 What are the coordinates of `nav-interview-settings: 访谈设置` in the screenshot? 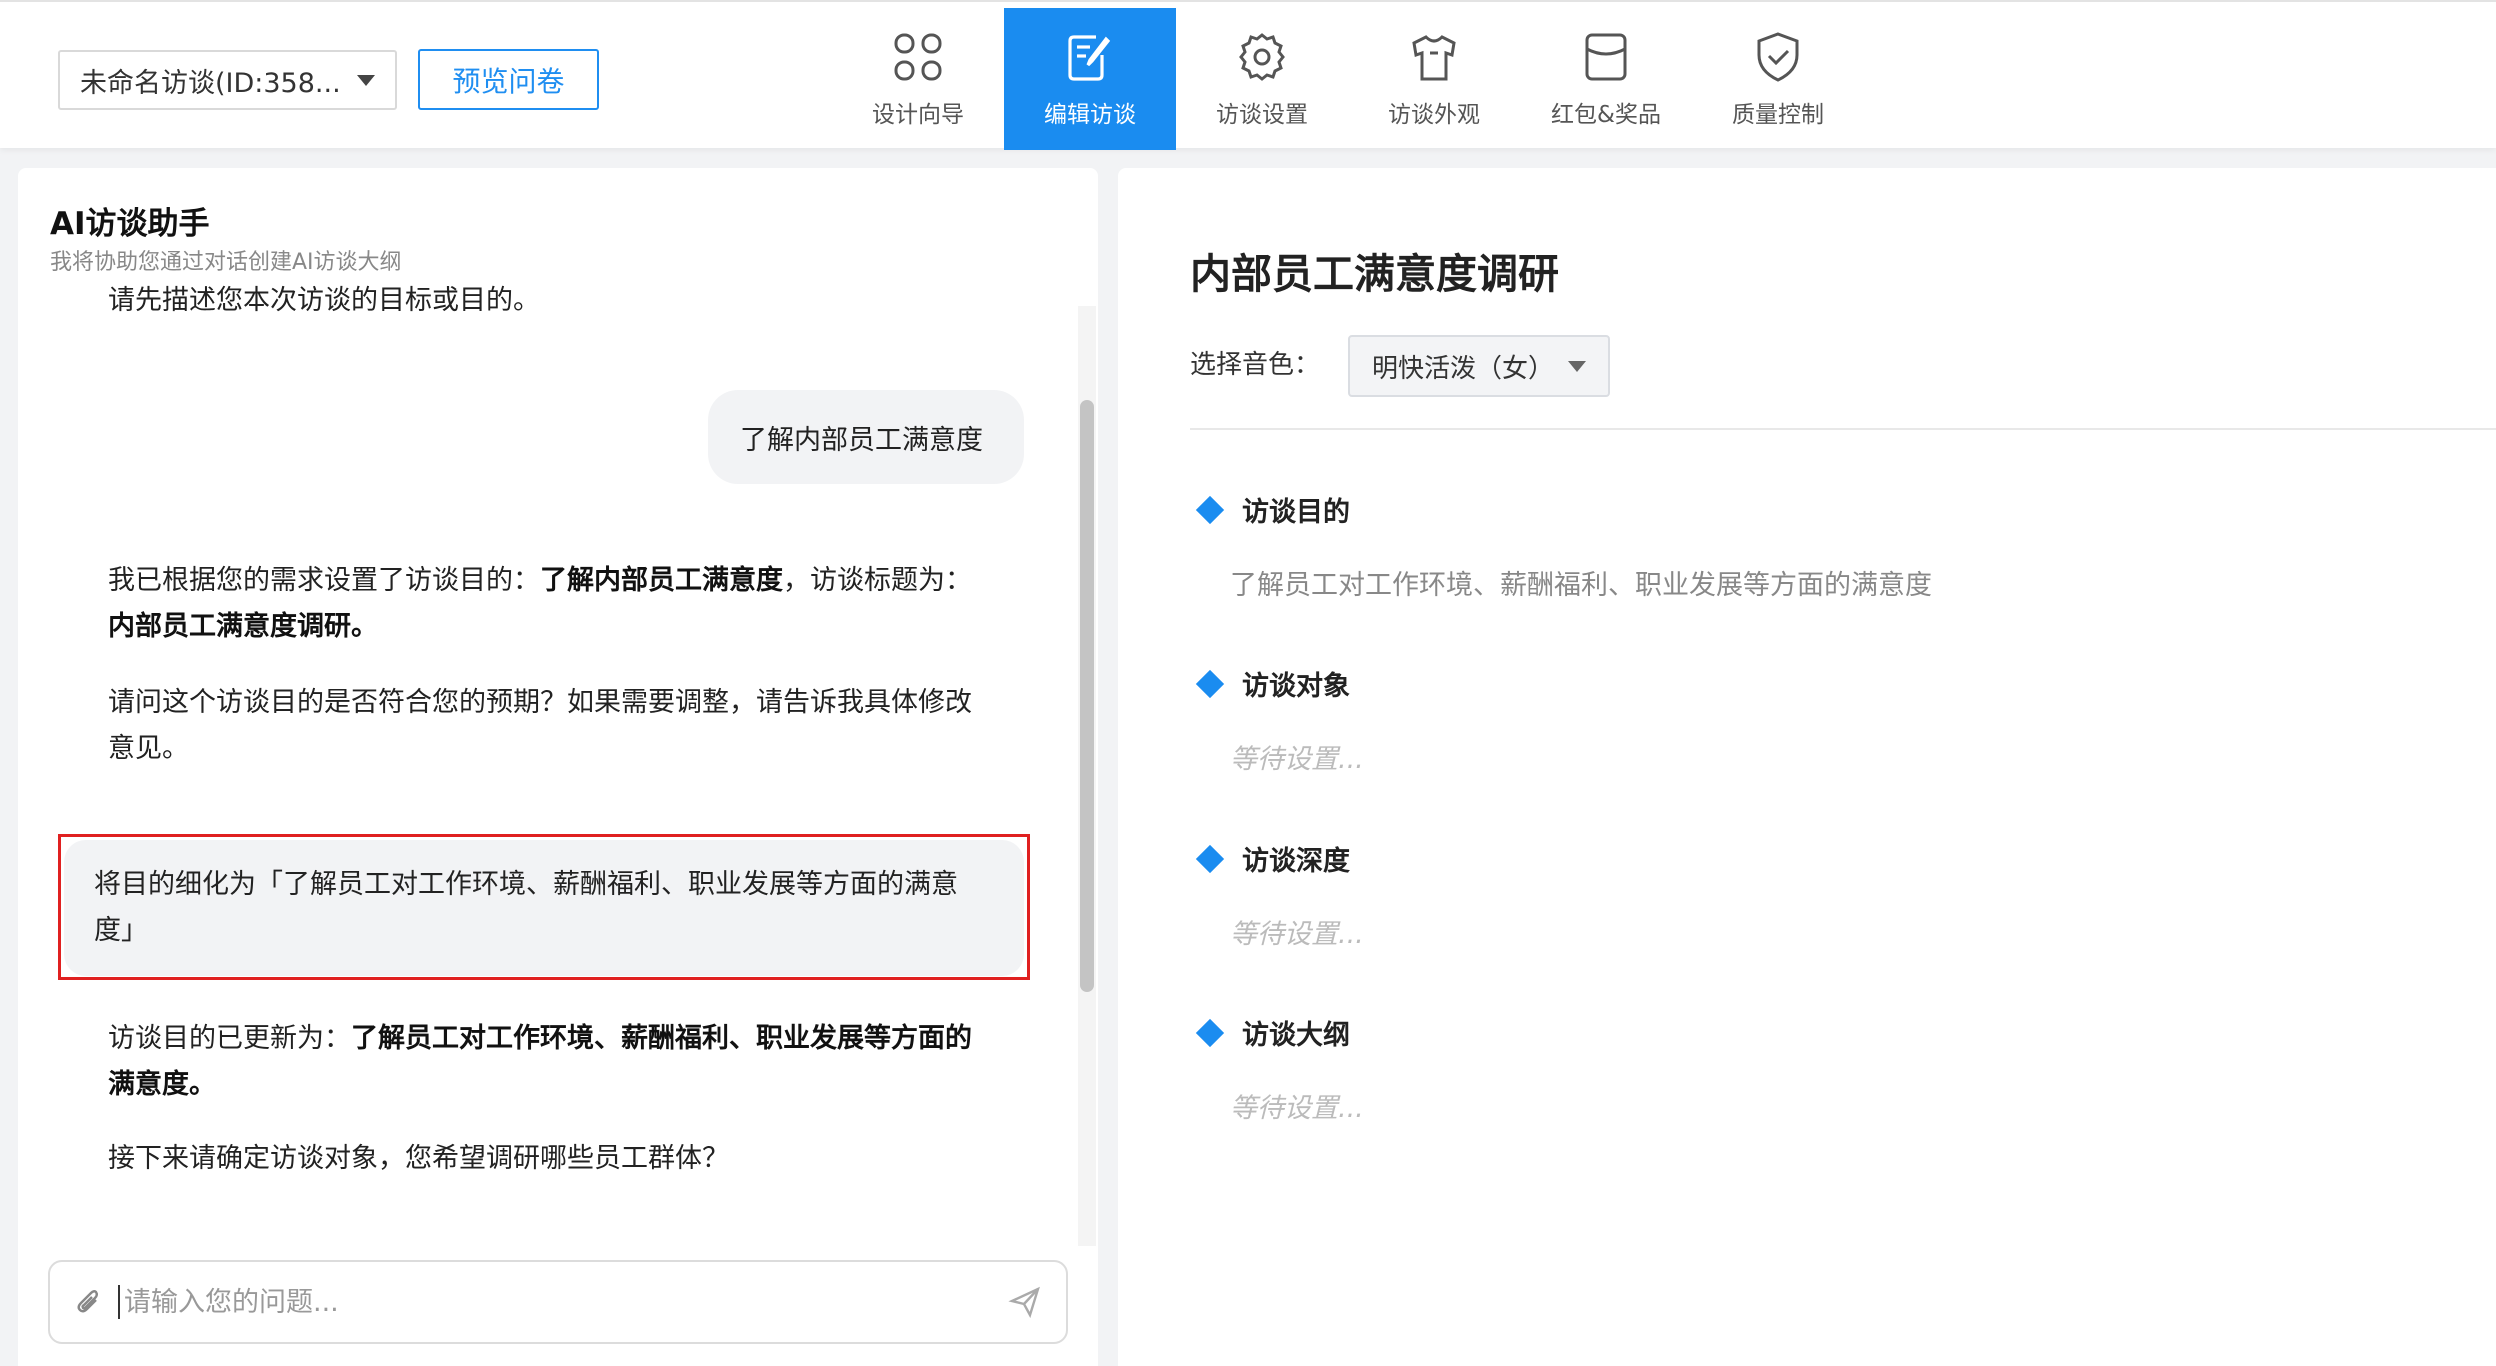 It's located at (1262, 79).